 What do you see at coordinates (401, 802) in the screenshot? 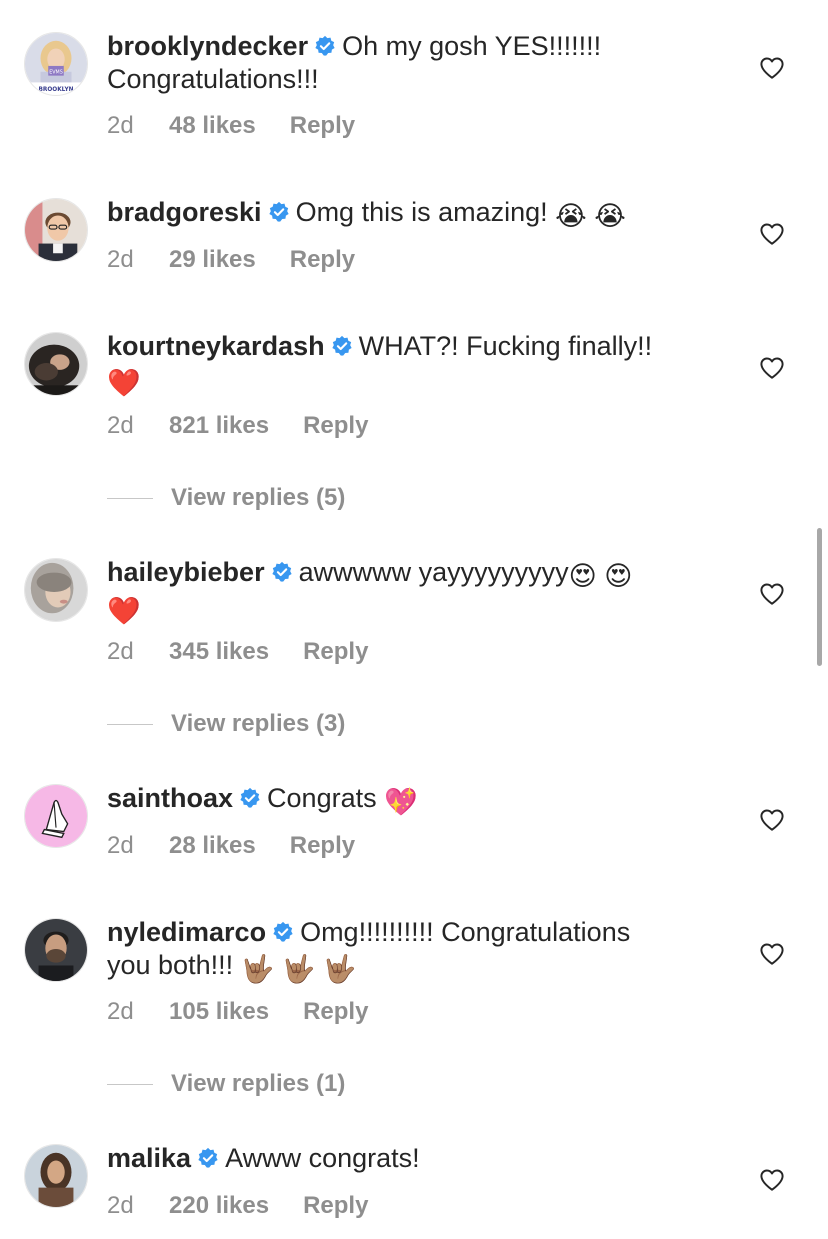
I see `sparkling-heart-emoji: 💖` at bounding box center [401, 802].